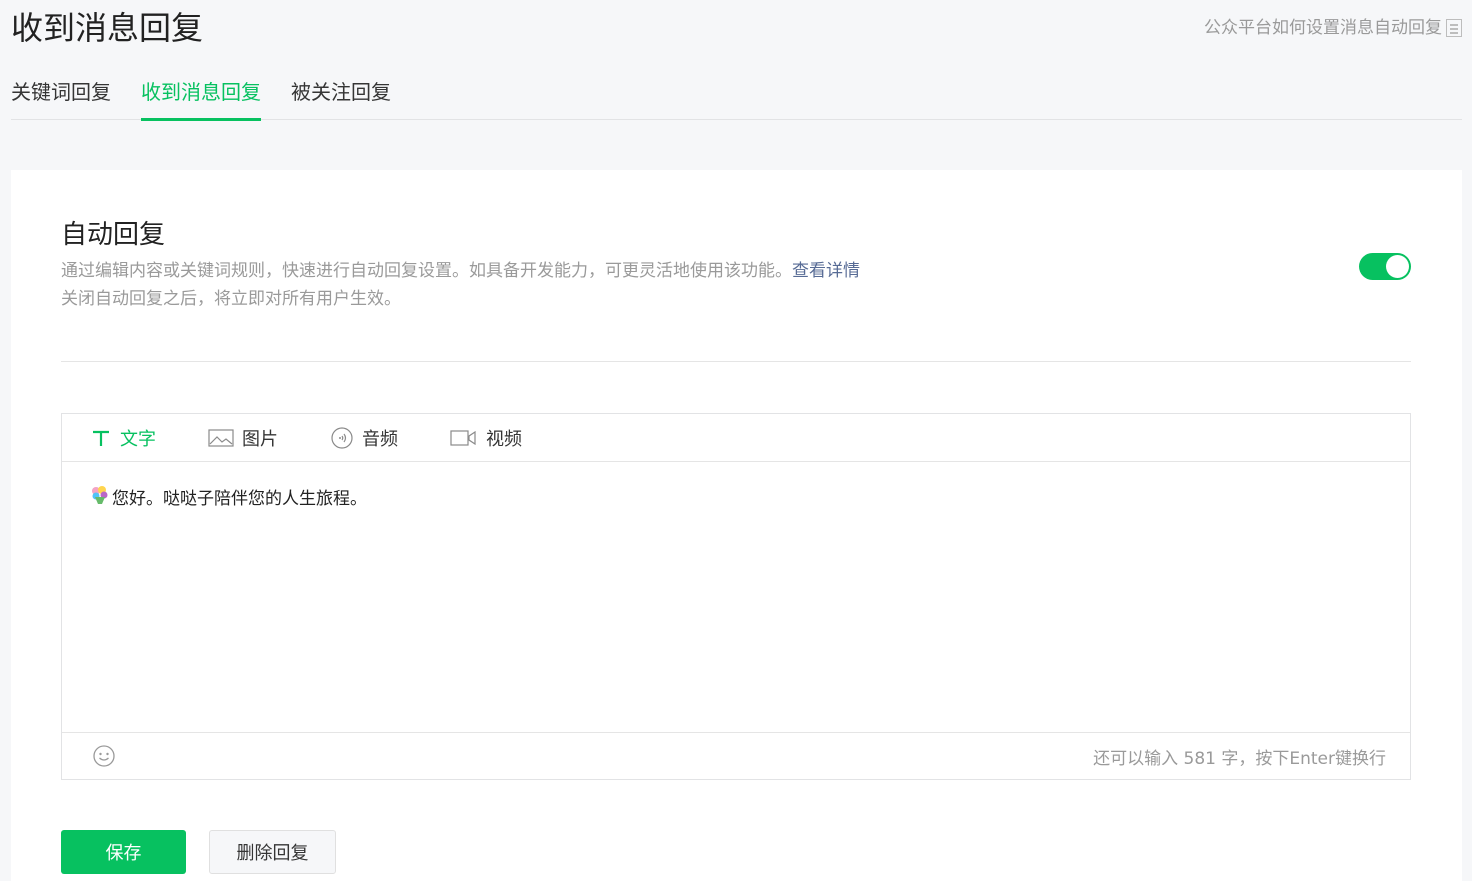  I want to click on image-icon, so click(221, 437).